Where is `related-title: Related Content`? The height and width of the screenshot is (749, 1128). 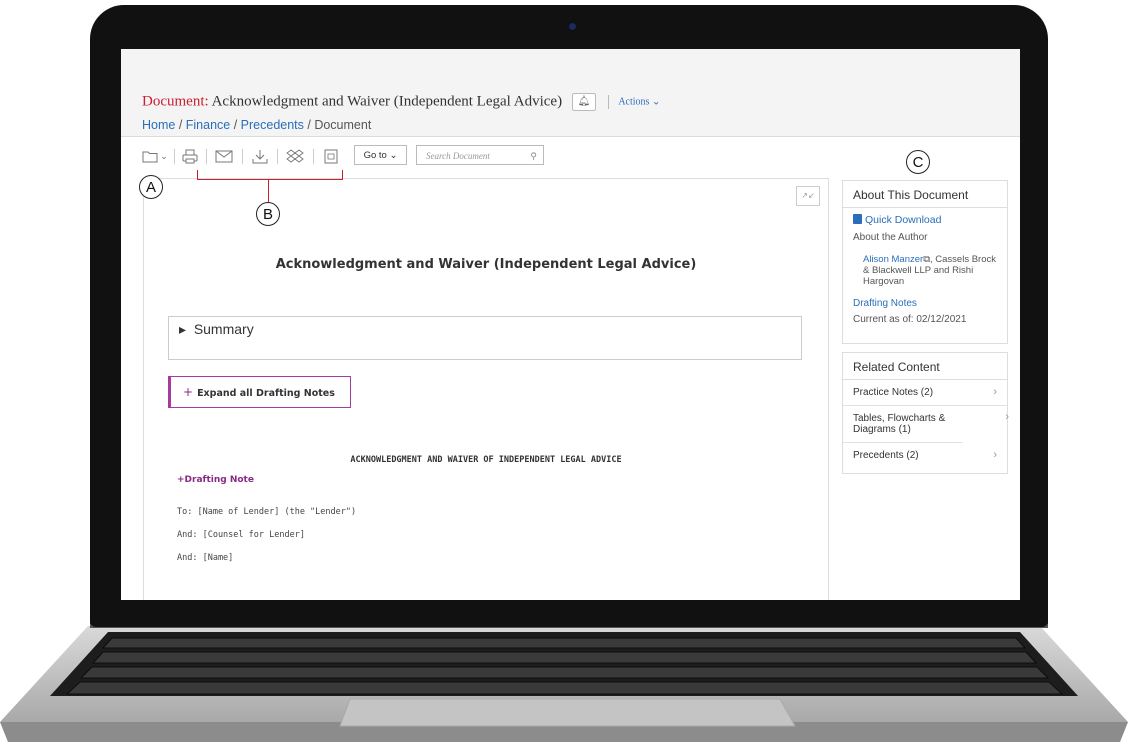
related-title: Related Content is located at coordinates (925, 366).